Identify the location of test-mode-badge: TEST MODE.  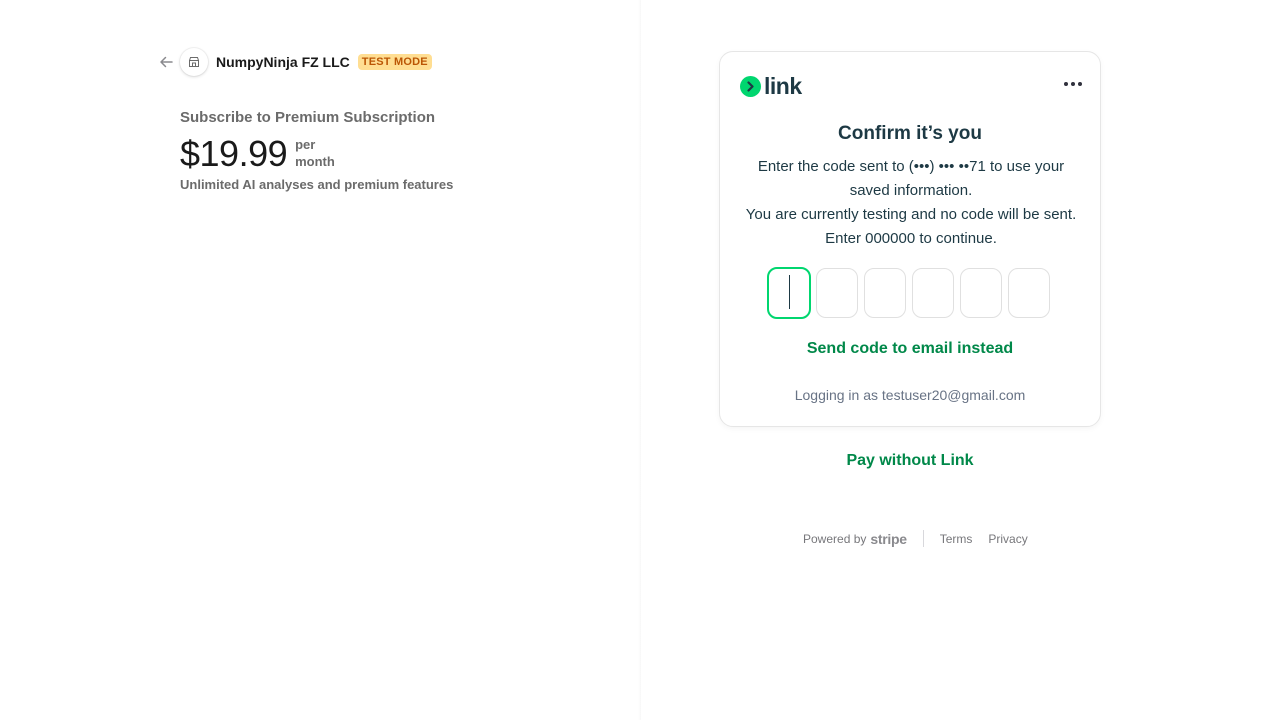
(394, 62).